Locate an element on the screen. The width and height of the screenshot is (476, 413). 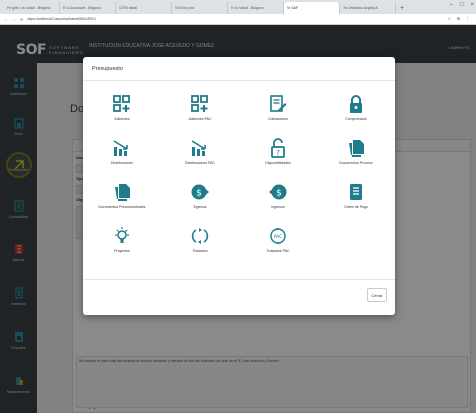
menu-item-distribuciones: Distribuciones is located at coordinates (122, 158).